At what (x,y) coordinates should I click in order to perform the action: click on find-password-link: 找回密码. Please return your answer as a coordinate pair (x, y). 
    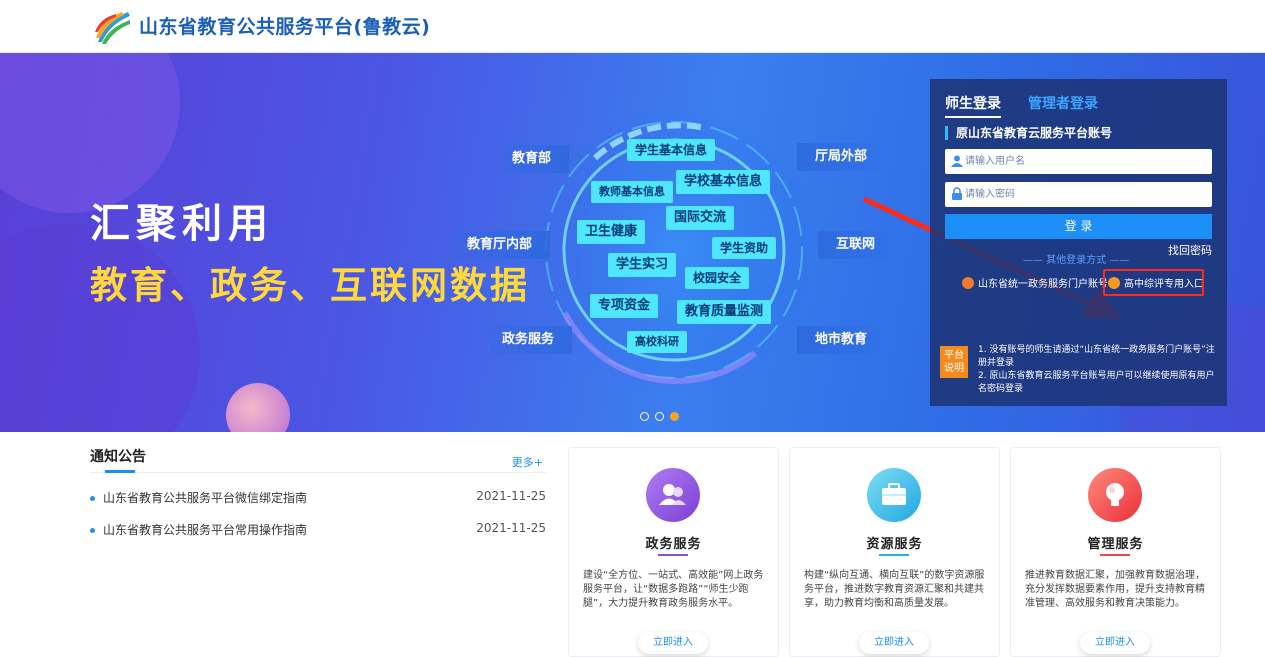
    Looking at the image, I should click on (1190, 250).